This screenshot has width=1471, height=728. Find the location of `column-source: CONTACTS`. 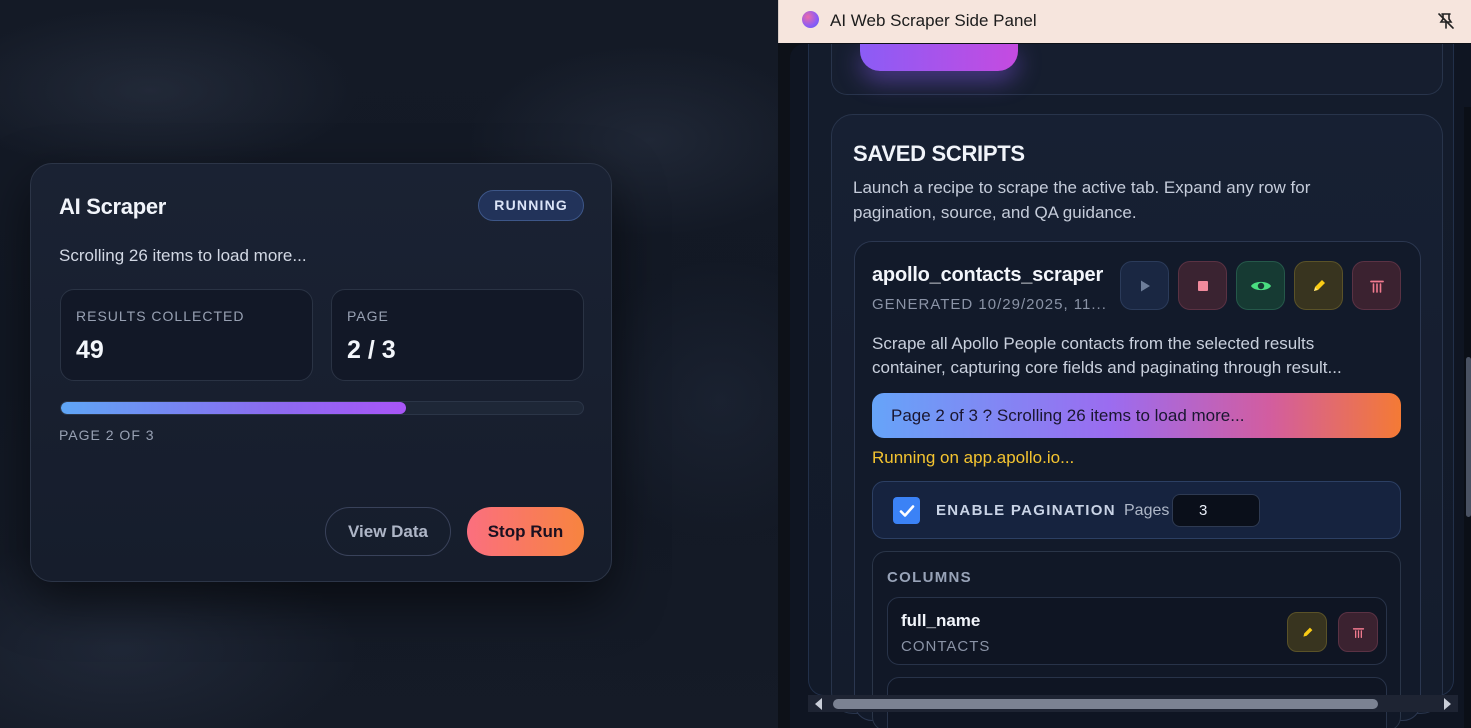

column-source: CONTACTS is located at coordinates (946, 646).